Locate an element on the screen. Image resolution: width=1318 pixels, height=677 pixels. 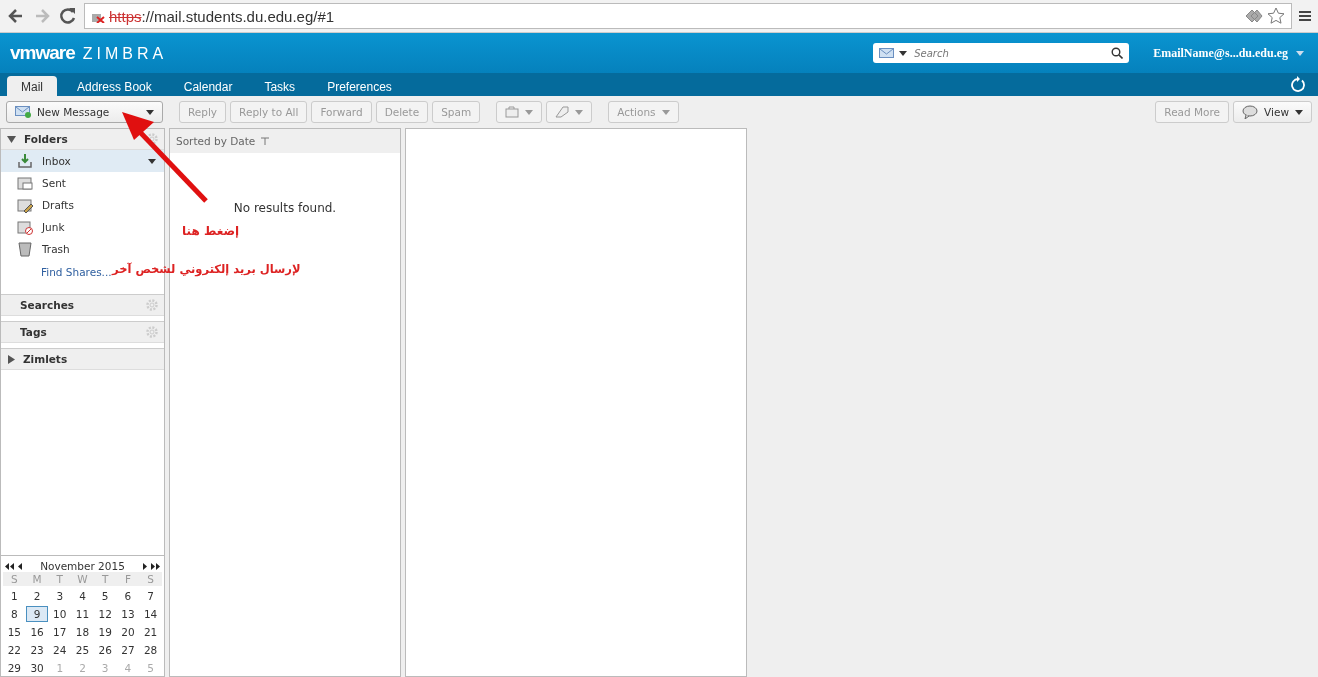
app-tab: Mail is located at coordinates (32, 86).